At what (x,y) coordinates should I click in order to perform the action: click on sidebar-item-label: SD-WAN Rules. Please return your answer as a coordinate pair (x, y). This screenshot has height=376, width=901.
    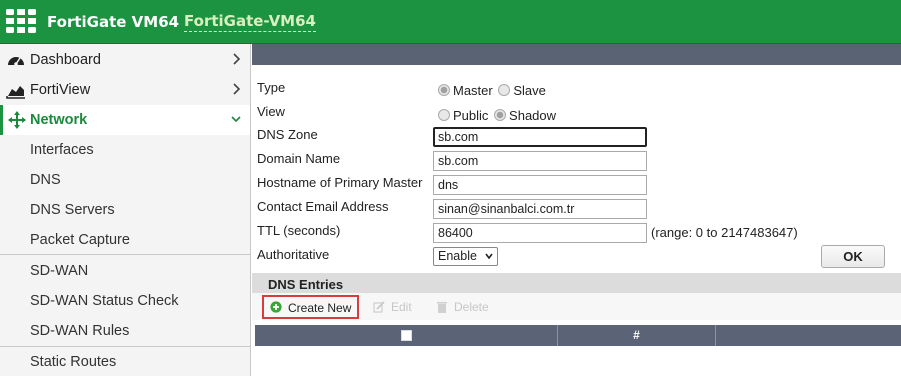
    Looking at the image, I should click on (80, 331).